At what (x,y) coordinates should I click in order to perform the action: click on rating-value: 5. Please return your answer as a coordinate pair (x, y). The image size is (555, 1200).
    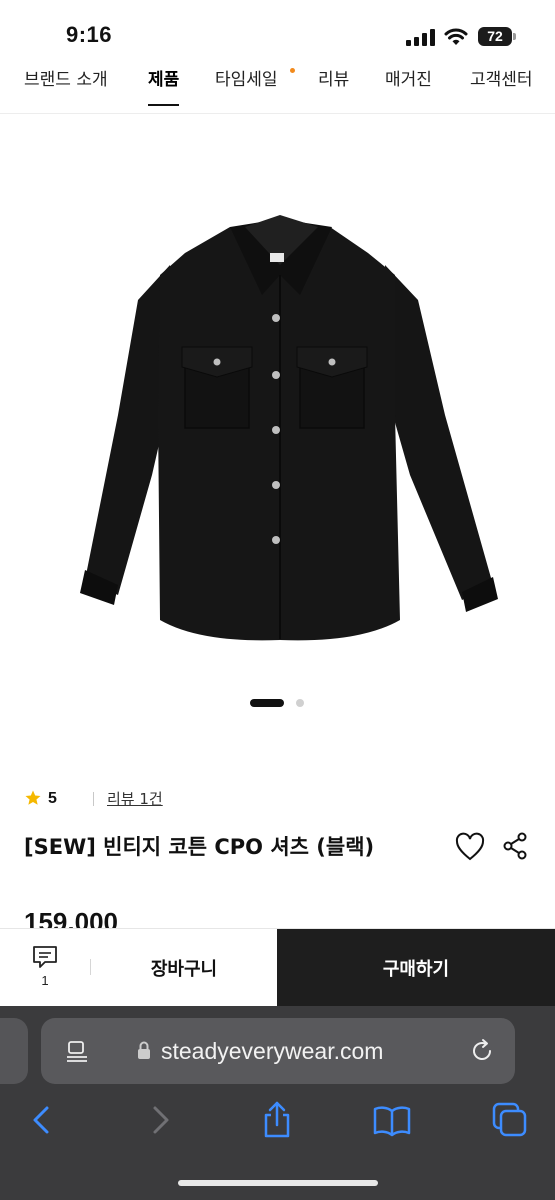
    Looking at the image, I should click on (52, 798).